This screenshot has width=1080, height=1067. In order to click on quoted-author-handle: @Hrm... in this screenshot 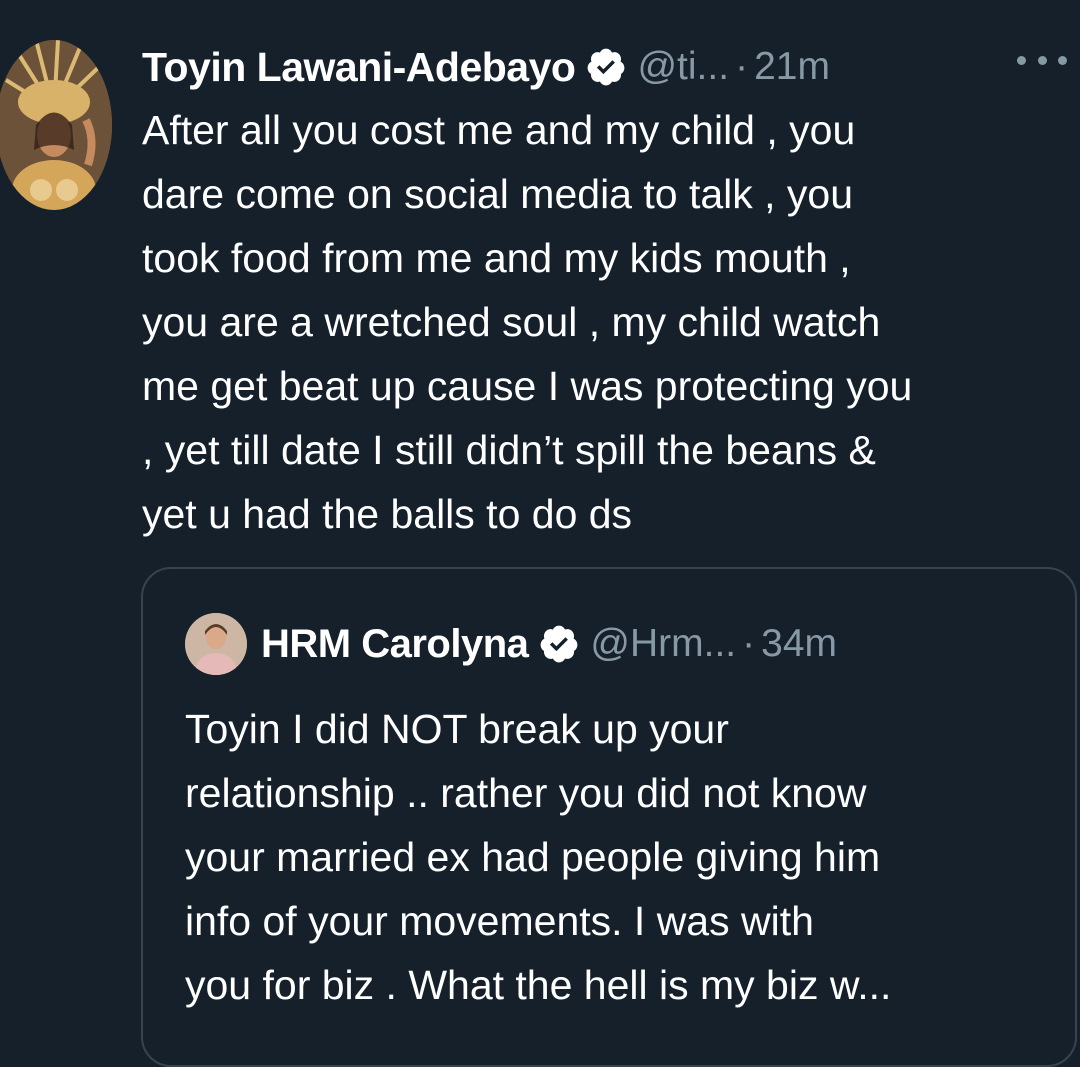, I will do `click(663, 644)`.